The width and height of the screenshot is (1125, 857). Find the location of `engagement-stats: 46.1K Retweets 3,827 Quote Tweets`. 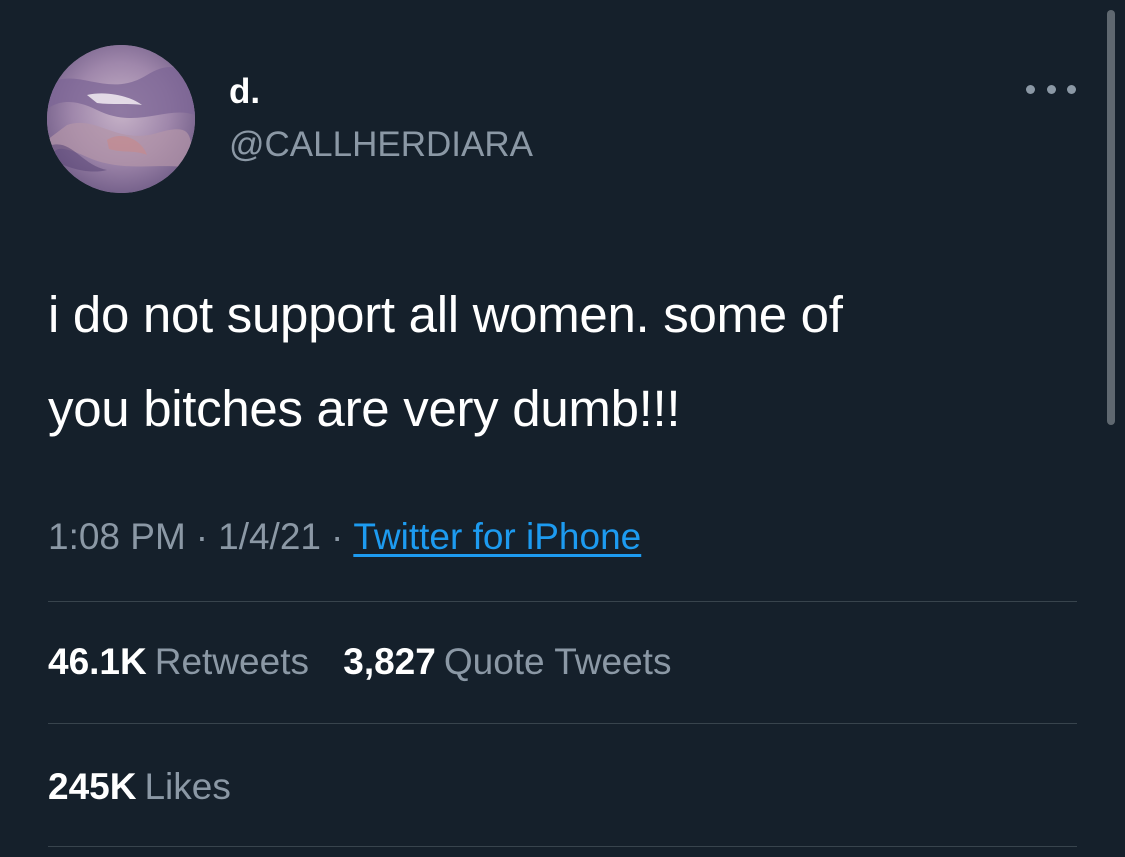

engagement-stats: 46.1K Retweets 3,827 Quote Tweets is located at coordinates (371, 662).